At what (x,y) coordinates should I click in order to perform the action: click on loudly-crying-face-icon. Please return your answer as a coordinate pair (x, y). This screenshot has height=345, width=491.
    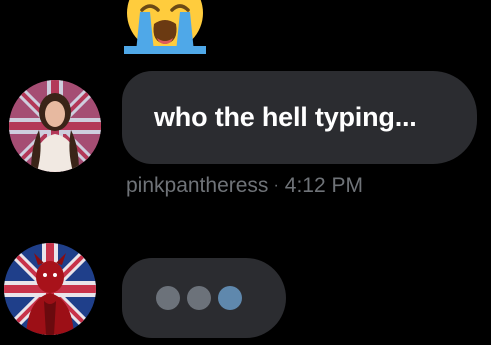
    Looking at the image, I should click on (165, 27).